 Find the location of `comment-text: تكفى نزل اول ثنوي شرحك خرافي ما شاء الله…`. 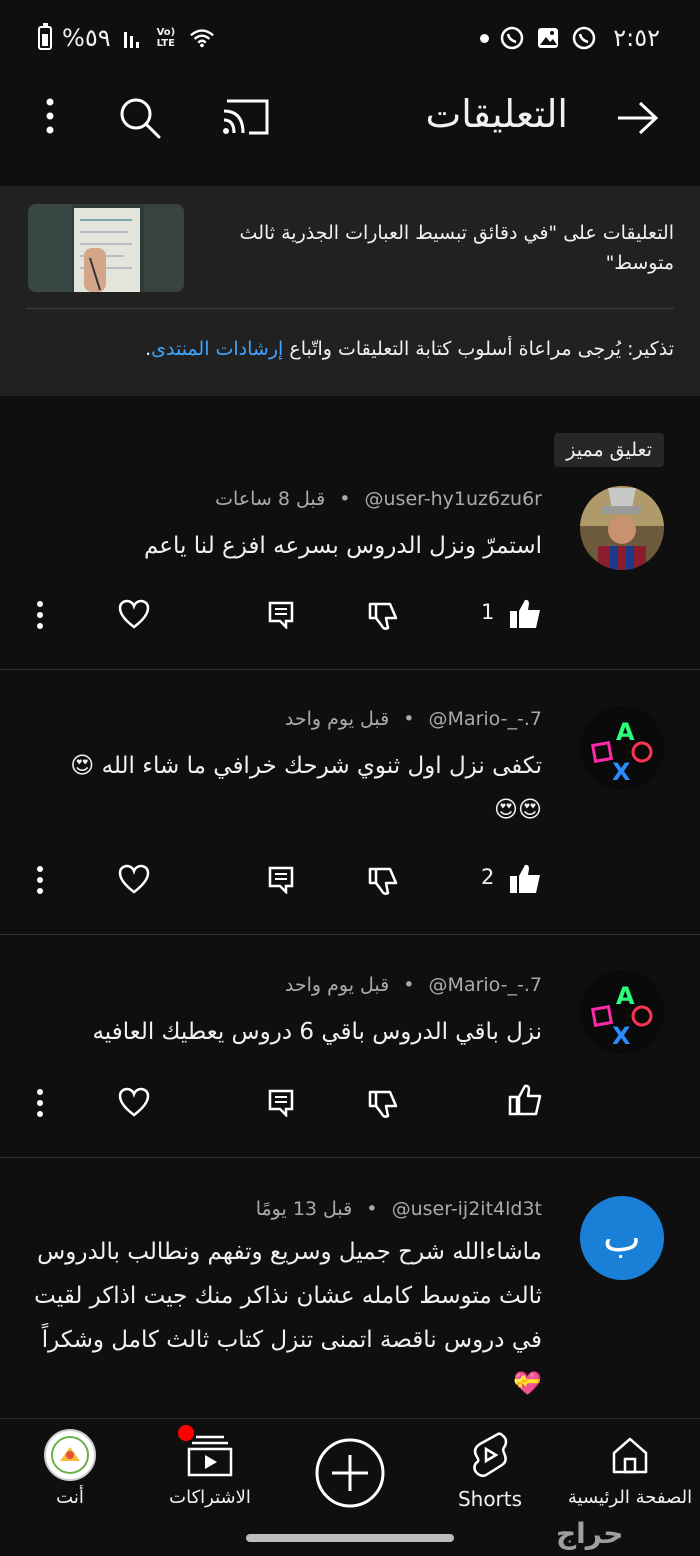

comment-text: تكفى نزل اول ثنوي شرحك خرافي ما شاء الله… is located at coordinates (306, 788).